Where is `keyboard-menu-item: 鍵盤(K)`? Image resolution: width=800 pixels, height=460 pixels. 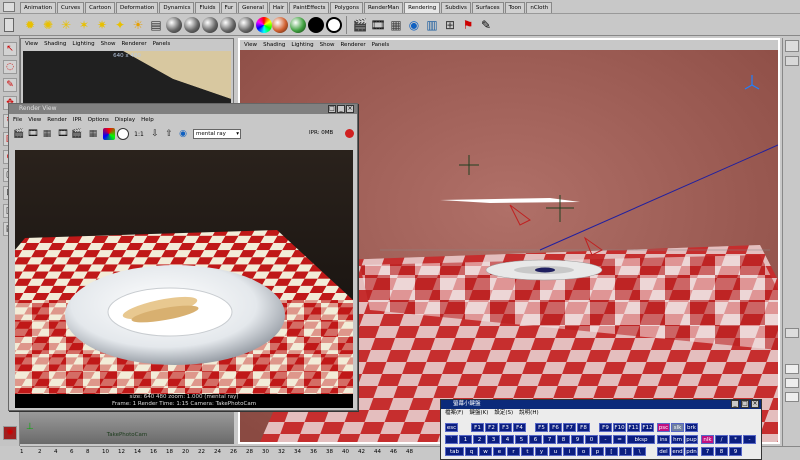 keyboard-menu-item: 鍵盤(K) is located at coordinates (478, 413).